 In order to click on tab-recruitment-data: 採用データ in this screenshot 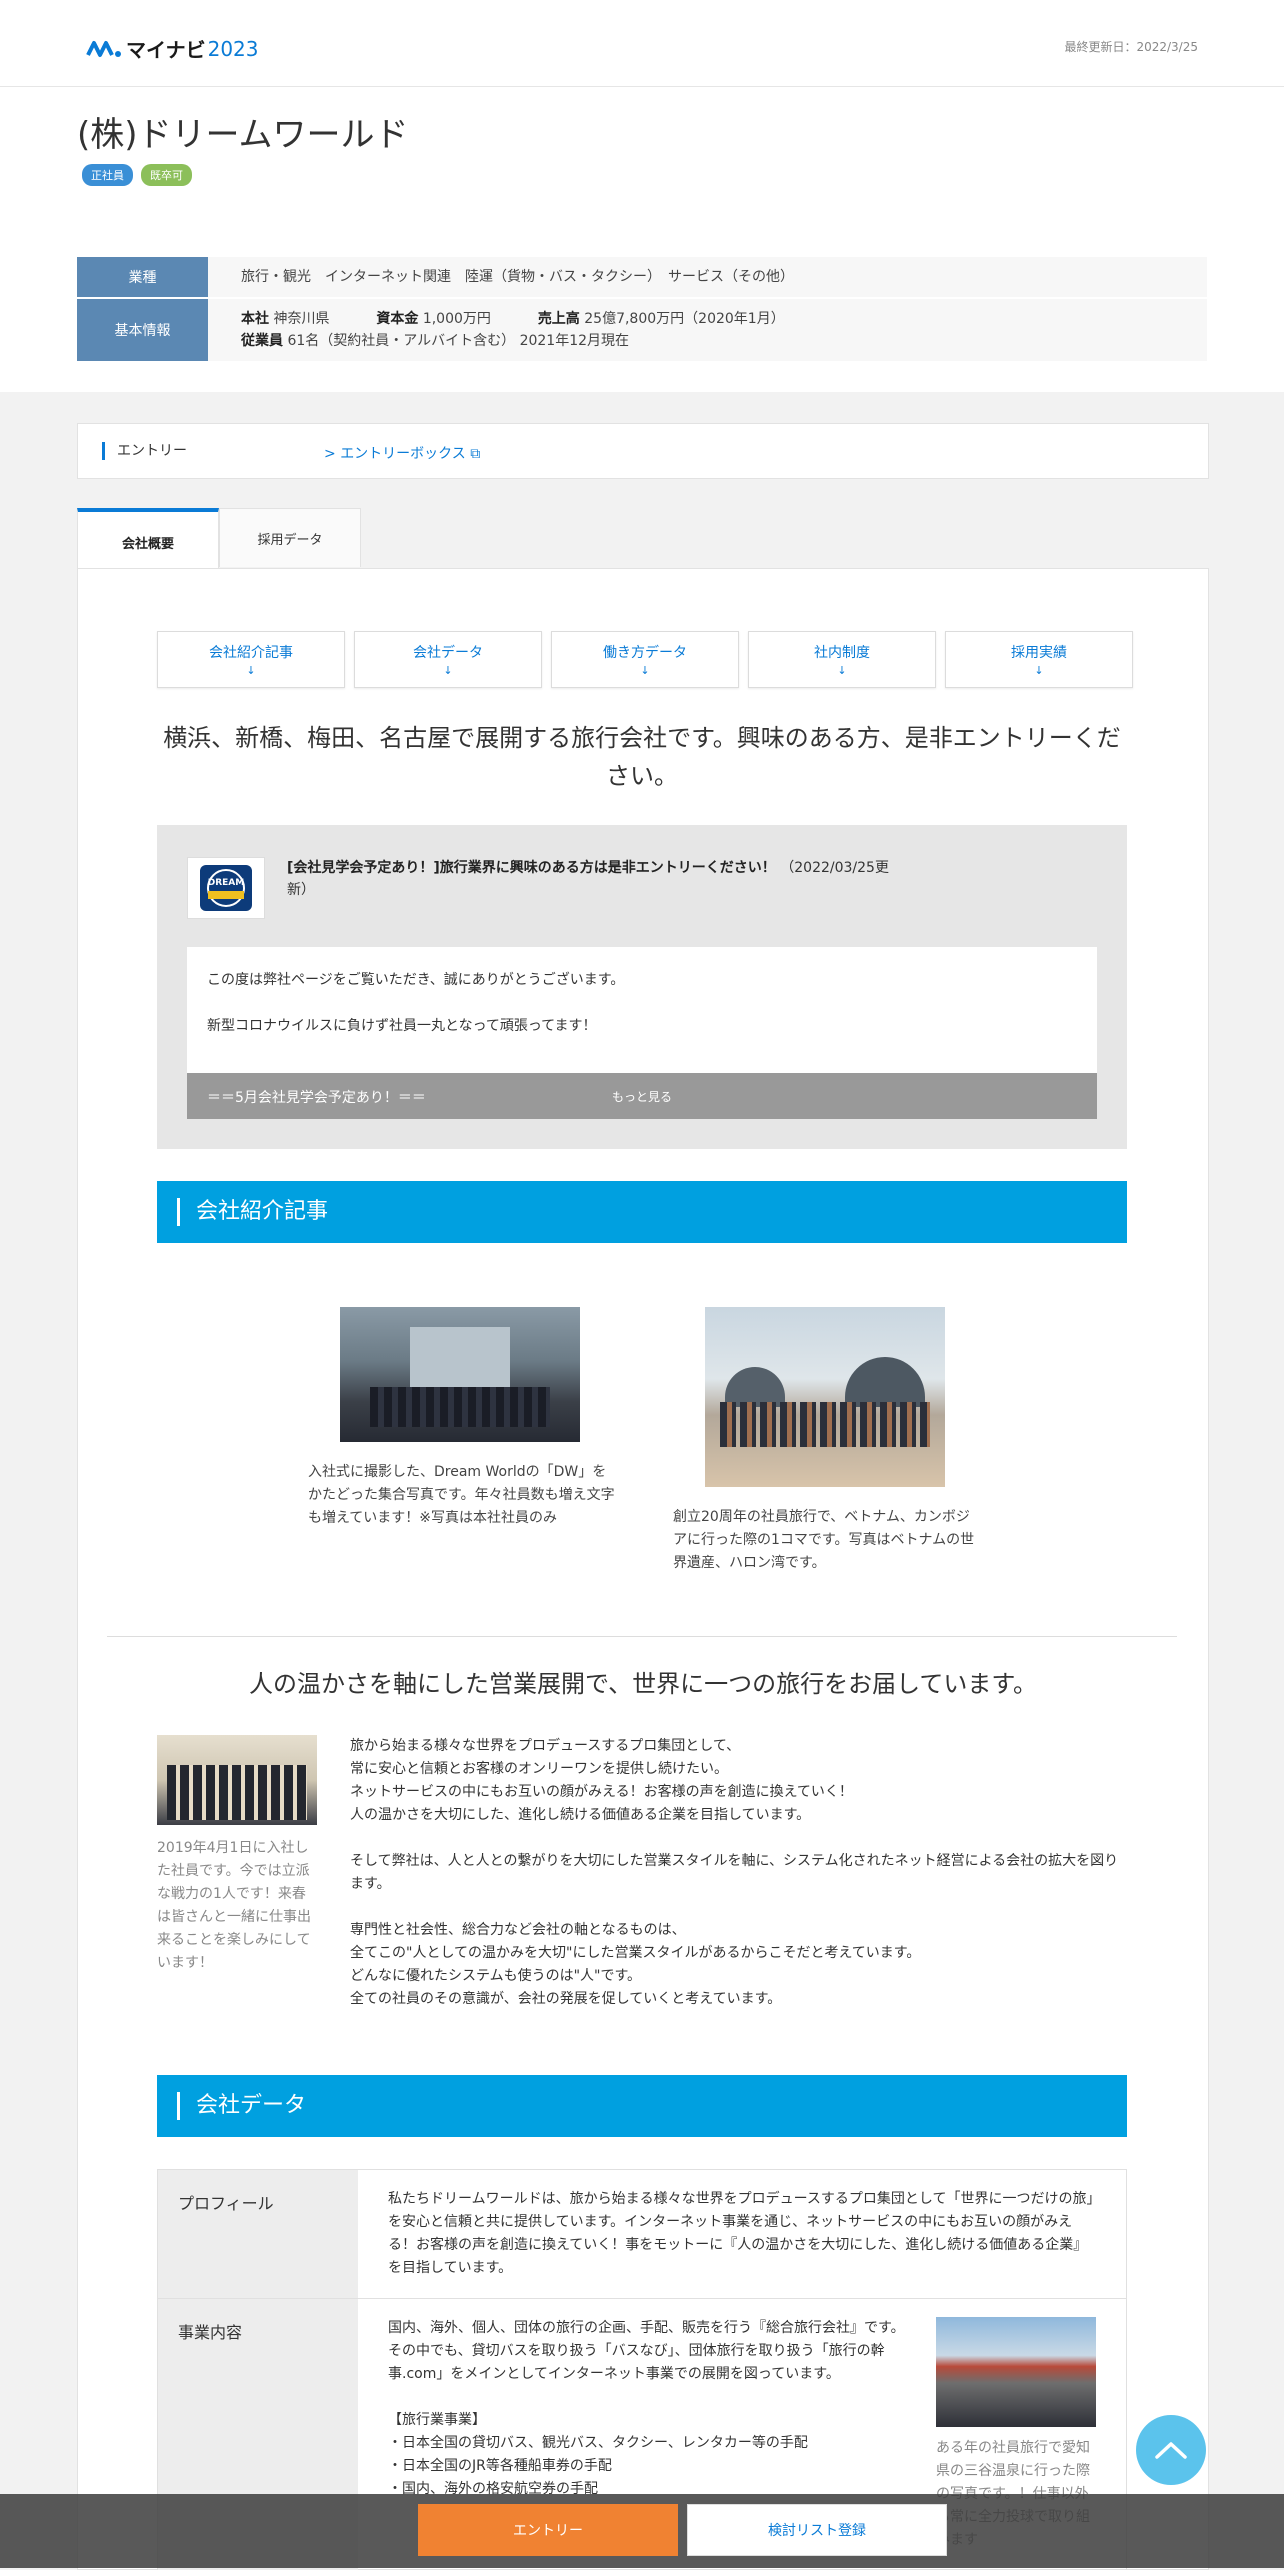, I will do `click(290, 537)`.